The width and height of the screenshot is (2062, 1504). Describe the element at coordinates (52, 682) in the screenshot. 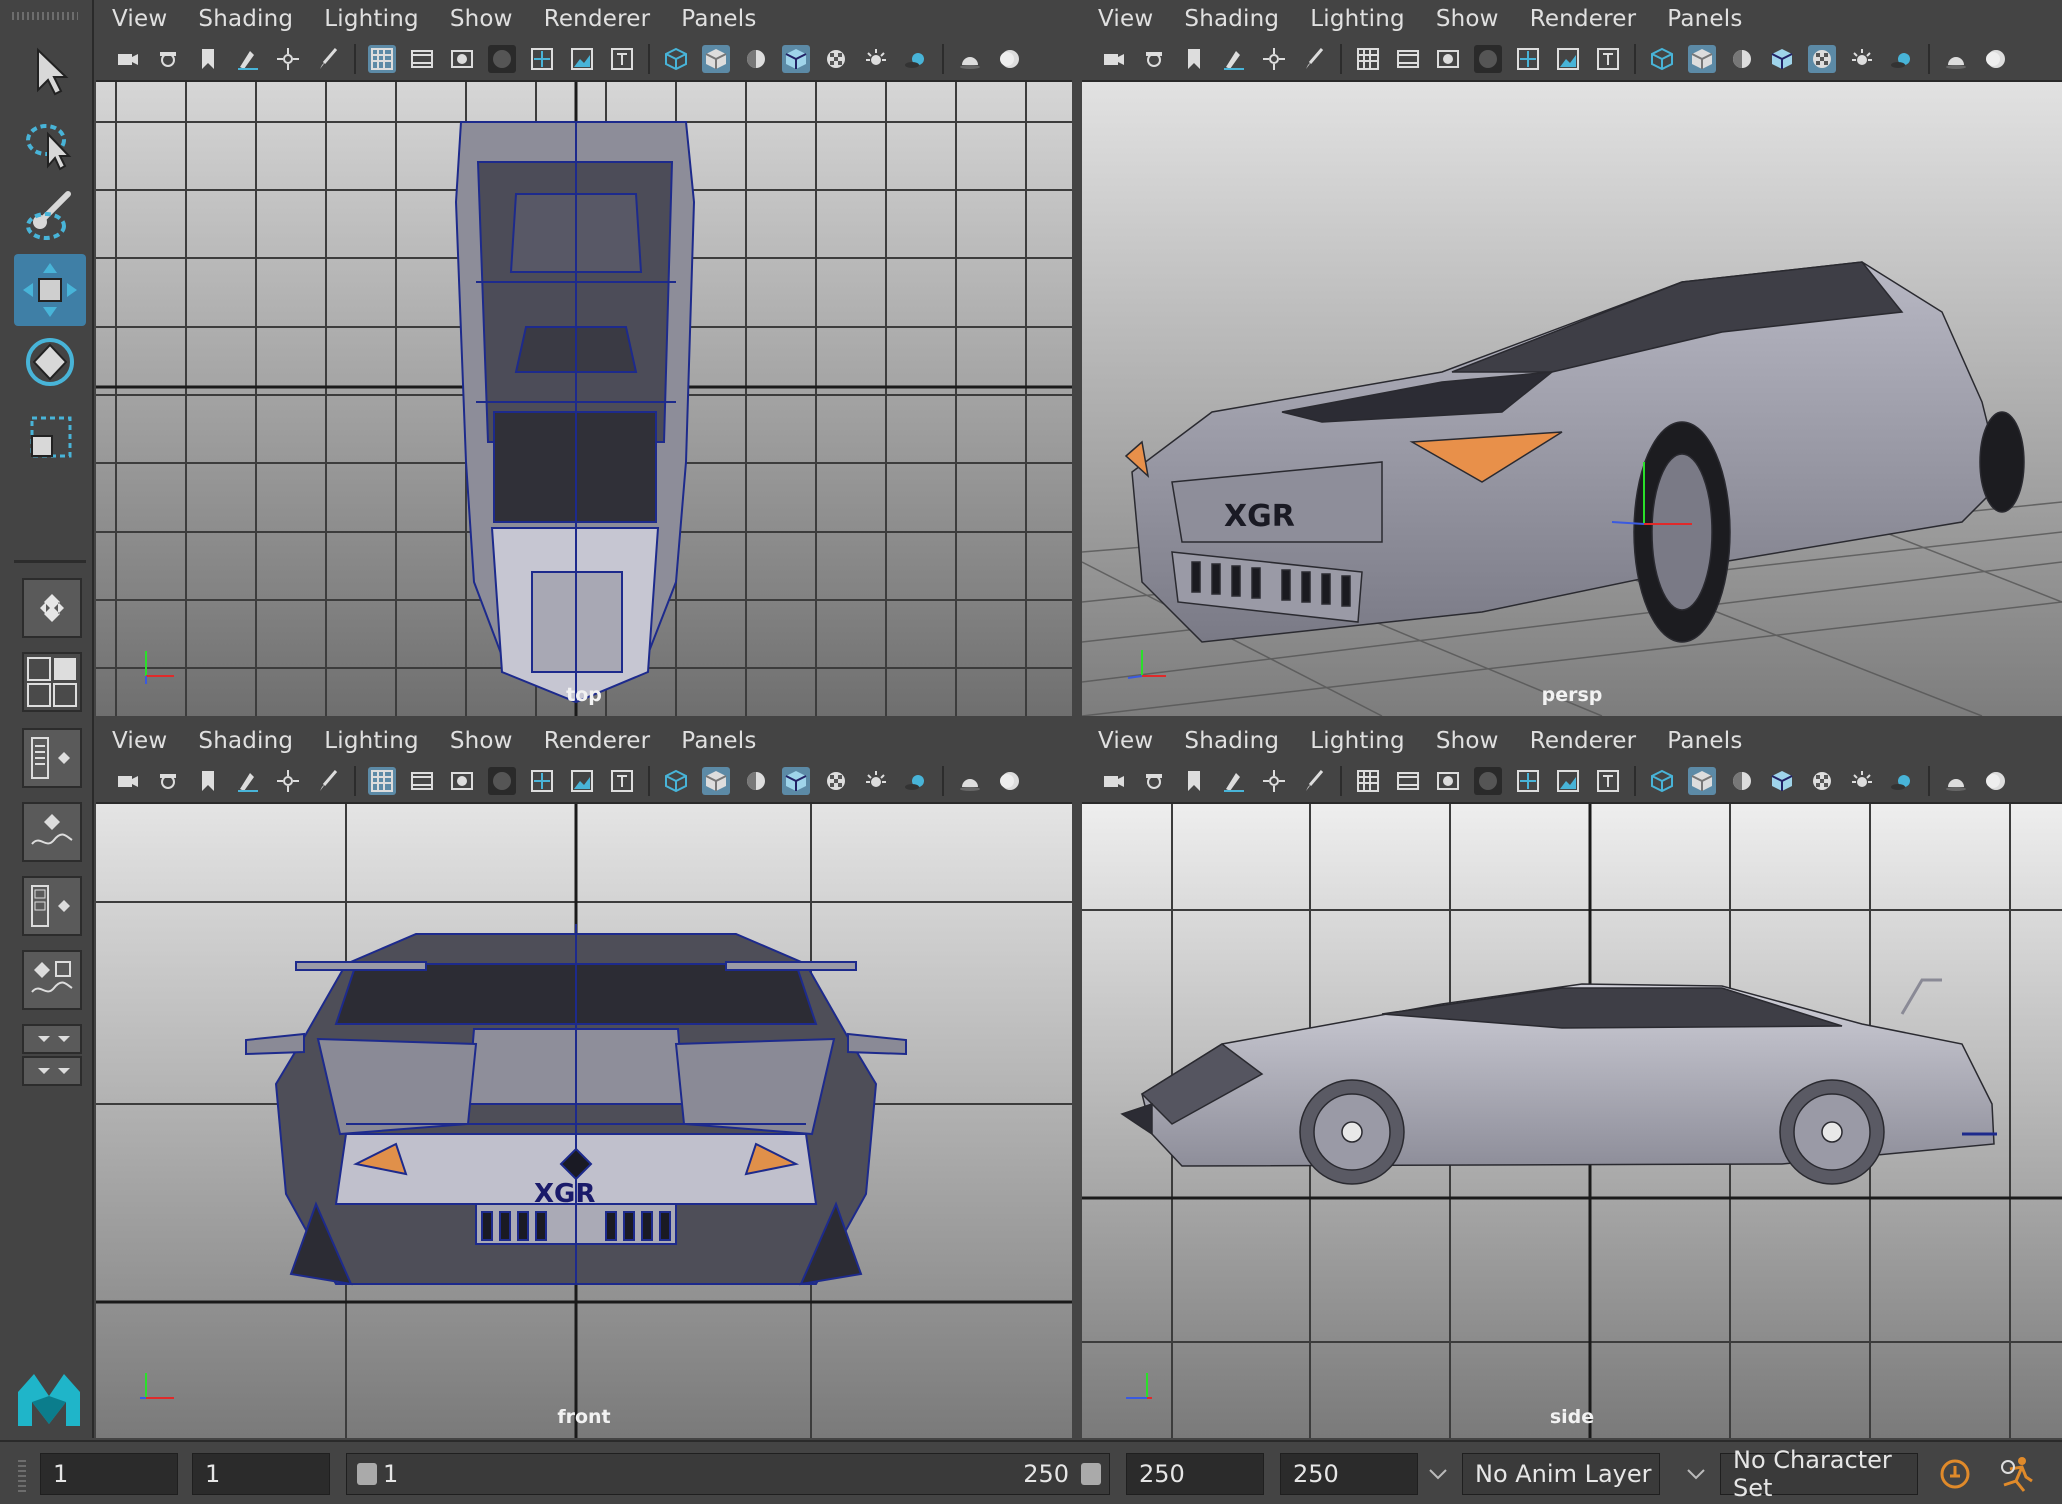

I see `four-pane-layout-button` at that location.